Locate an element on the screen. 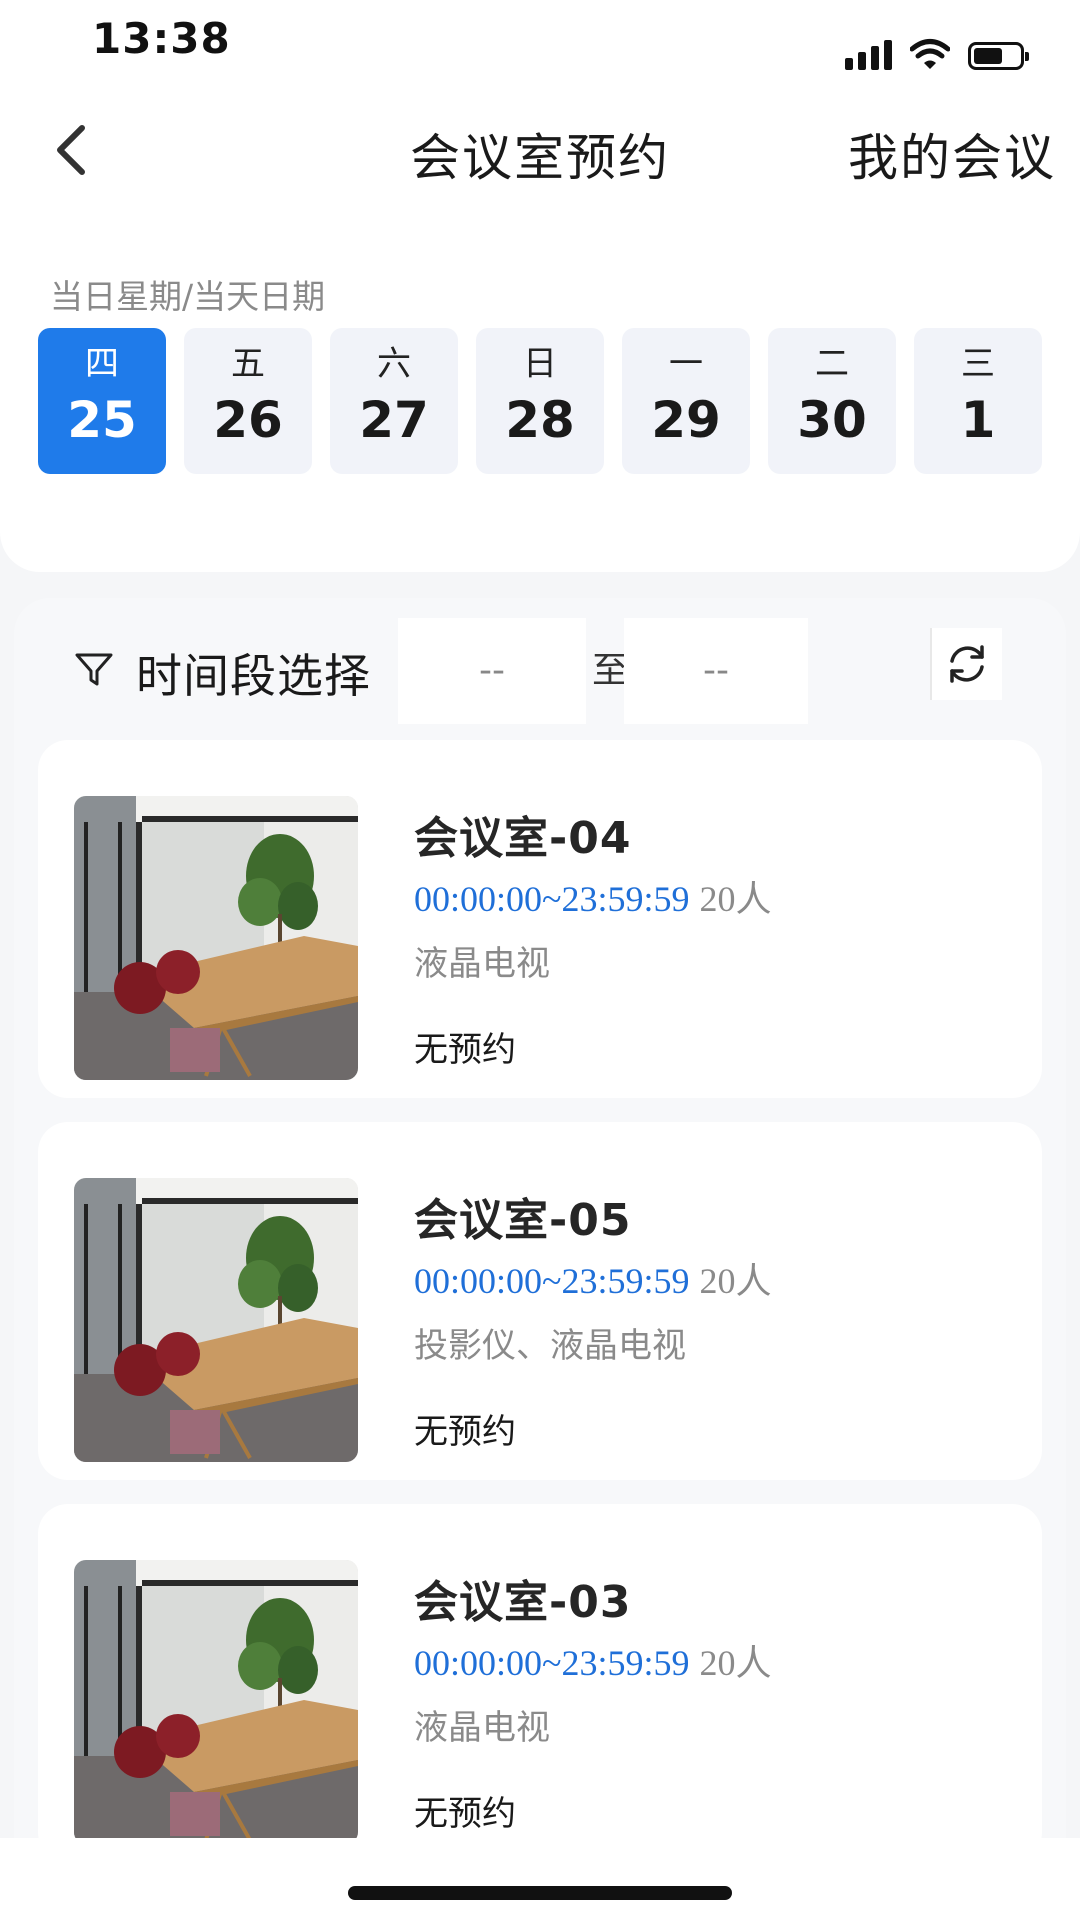  date-chip-weekday: 一 is located at coordinates (686, 364).